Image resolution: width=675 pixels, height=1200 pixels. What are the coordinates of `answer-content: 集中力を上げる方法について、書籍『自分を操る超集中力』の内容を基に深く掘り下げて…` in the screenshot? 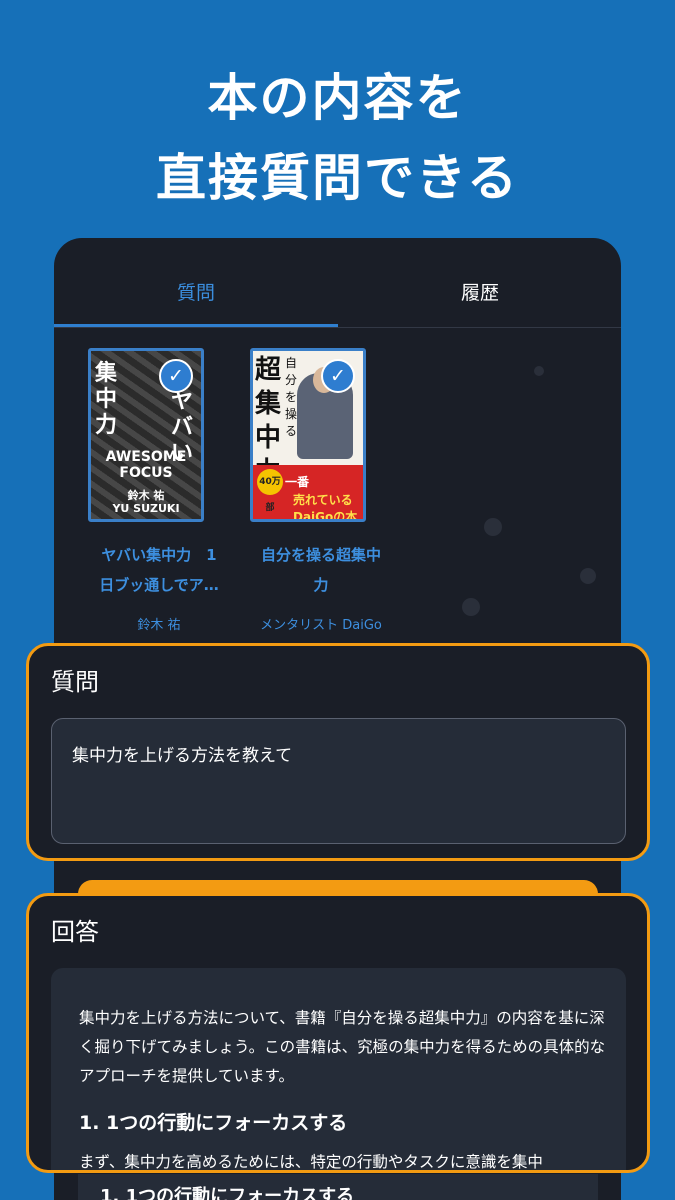 It's located at (338, 1069).